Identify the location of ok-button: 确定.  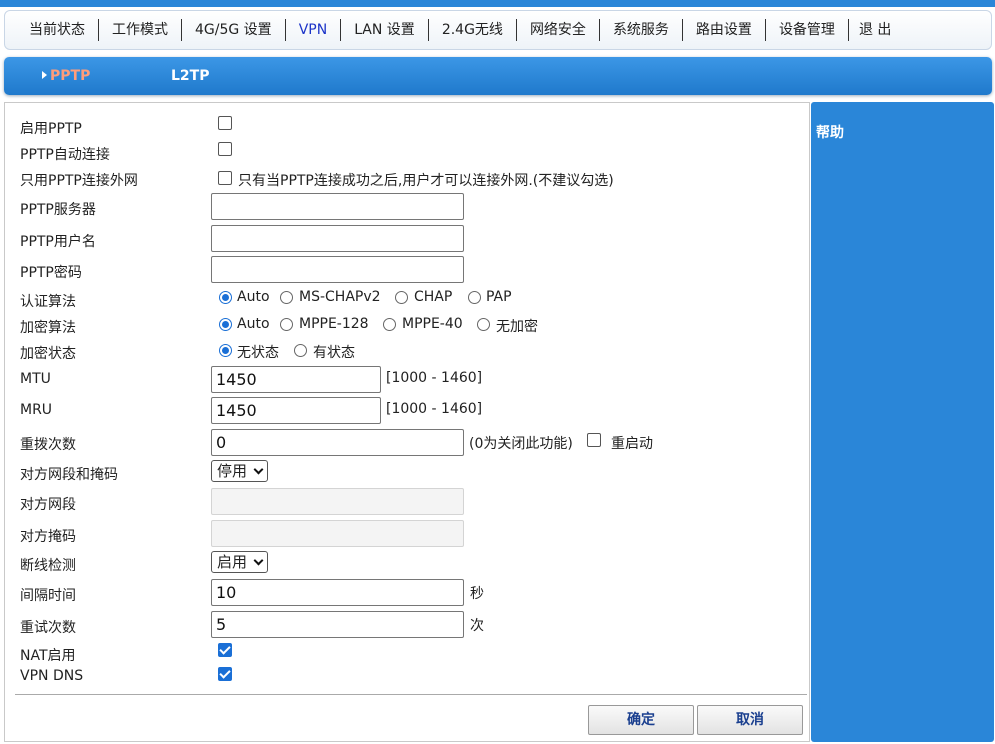
(641, 720).